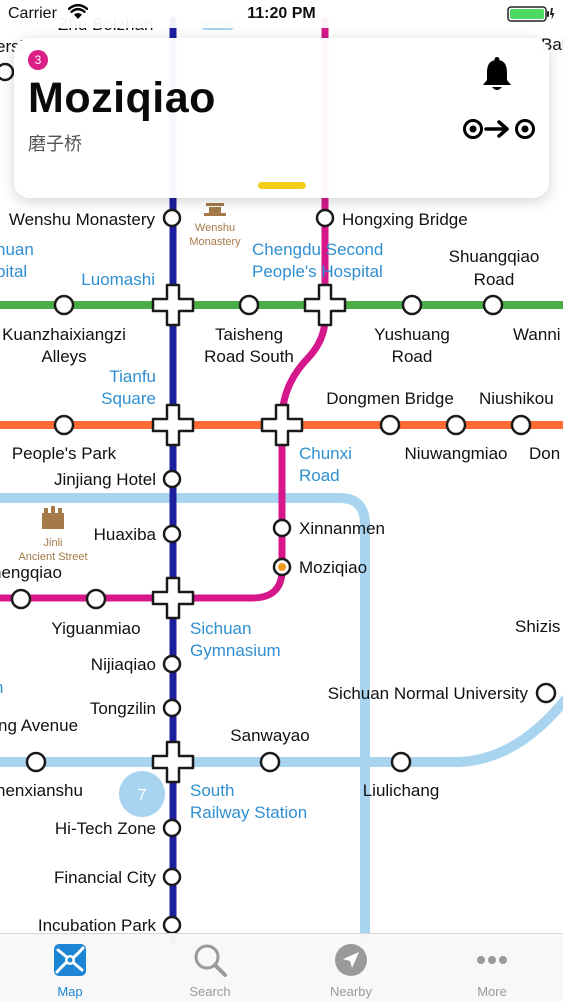 The height and width of the screenshot is (1001, 563). What do you see at coordinates (412, 356) in the screenshot?
I see `station-label-yushuang: Road` at bounding box center [412, 356].